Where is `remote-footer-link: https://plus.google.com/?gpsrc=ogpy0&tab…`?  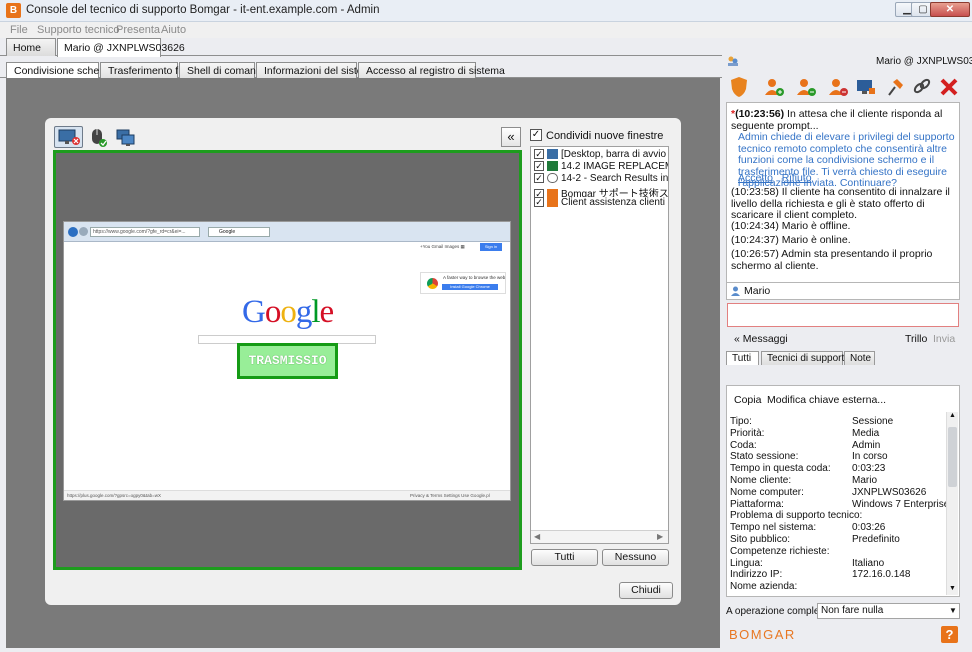 remote-footer-link: https://plus.google.com/?gpsrc=ogpy0&tab… is located at coordinates (114, 495).